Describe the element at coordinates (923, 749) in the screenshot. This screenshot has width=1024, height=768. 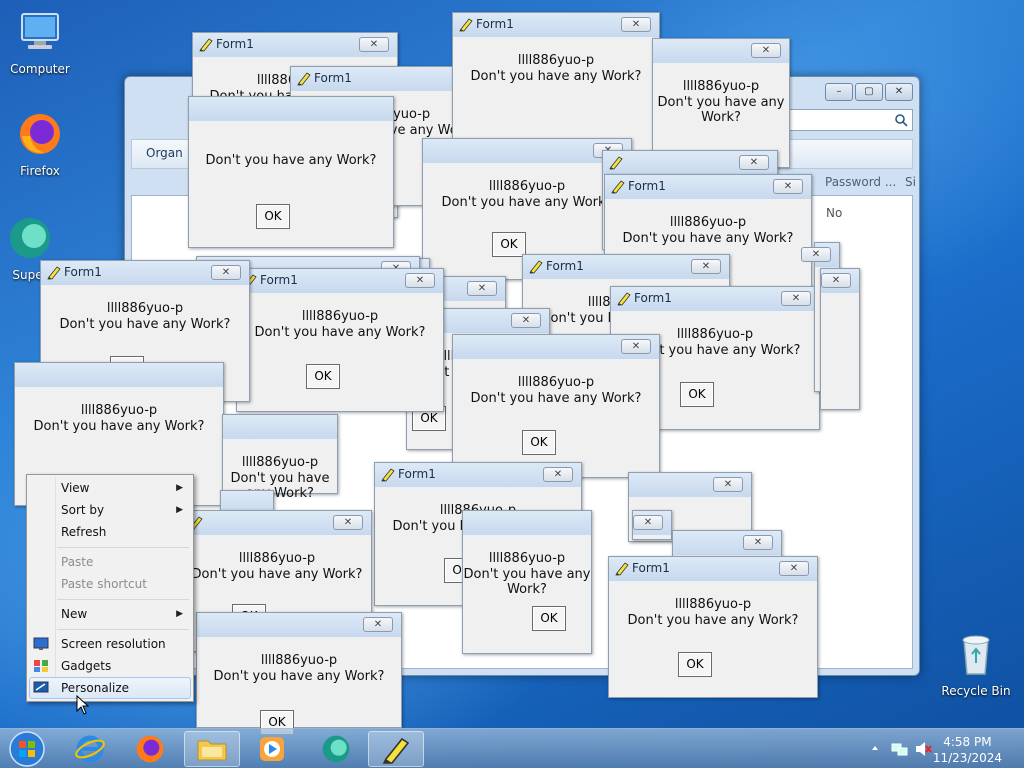
I see `volume-muted-icon` at that location.